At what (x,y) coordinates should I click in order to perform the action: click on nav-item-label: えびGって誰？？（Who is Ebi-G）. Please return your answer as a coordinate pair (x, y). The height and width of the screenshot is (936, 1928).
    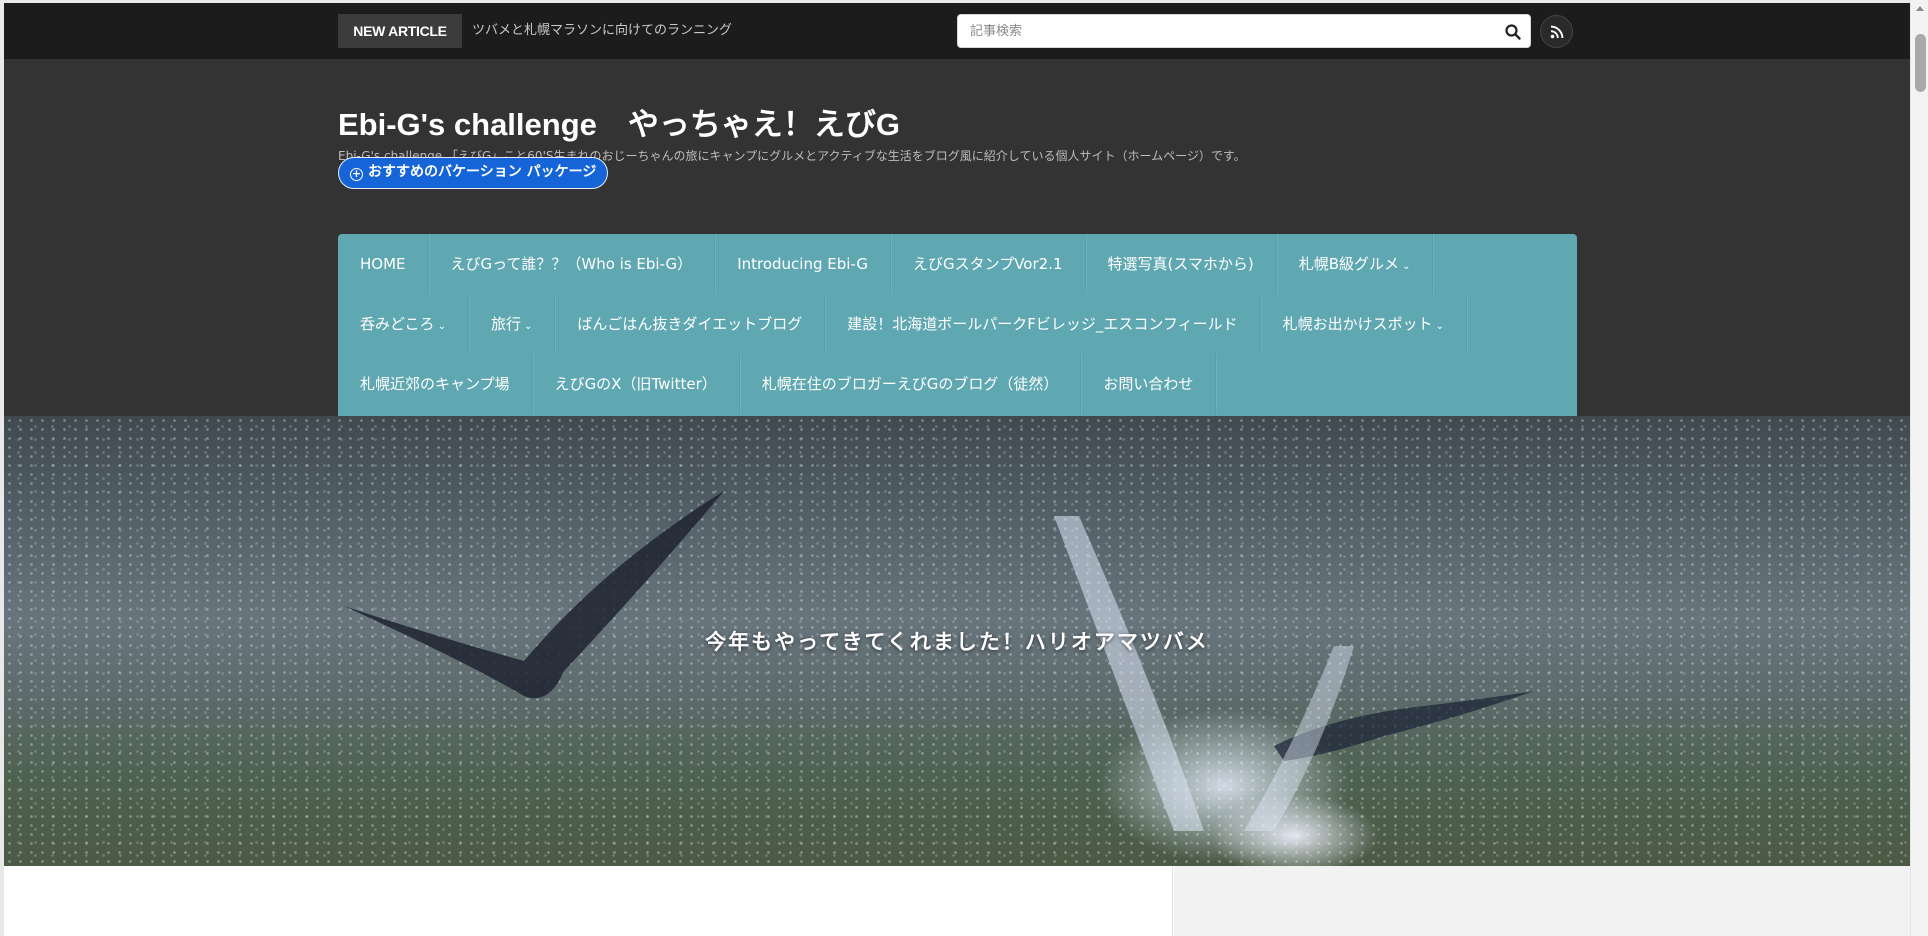
    Looking at the image, I should click on (571, 264).